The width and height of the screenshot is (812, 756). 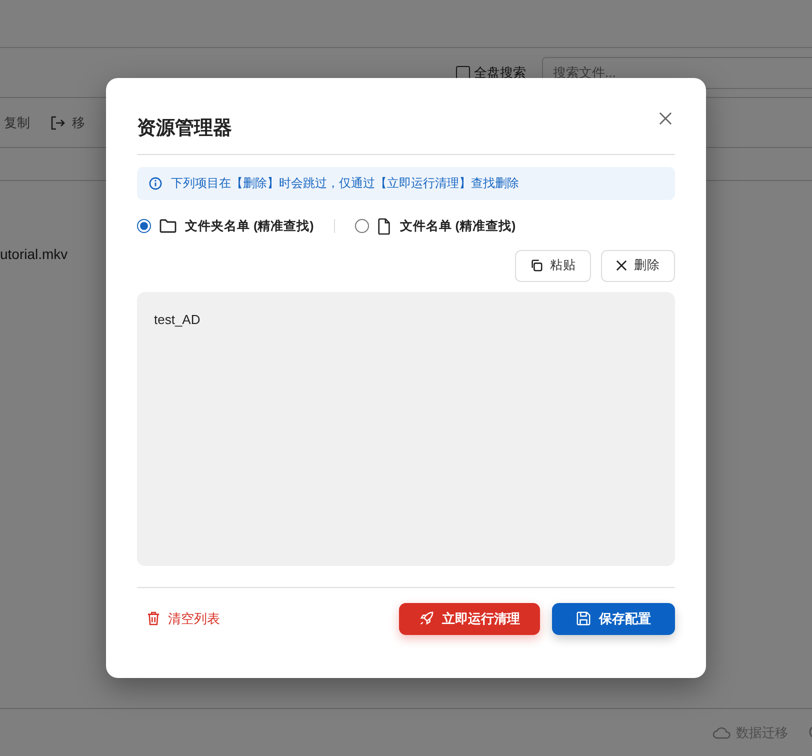 What do you see at coordinates (225, 226) in the screenshot?
I see `radio-option: 文件夹名单 (精准查找)` at bounding box center [225, 226].